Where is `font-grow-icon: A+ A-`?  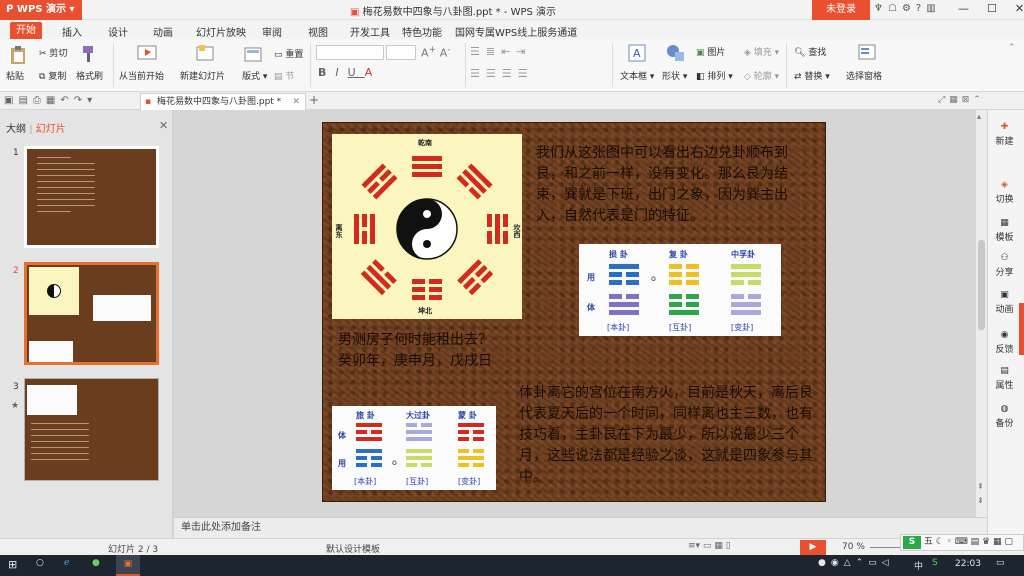 font-grow-icon: A+ A- is located at coordinates (436, 52).